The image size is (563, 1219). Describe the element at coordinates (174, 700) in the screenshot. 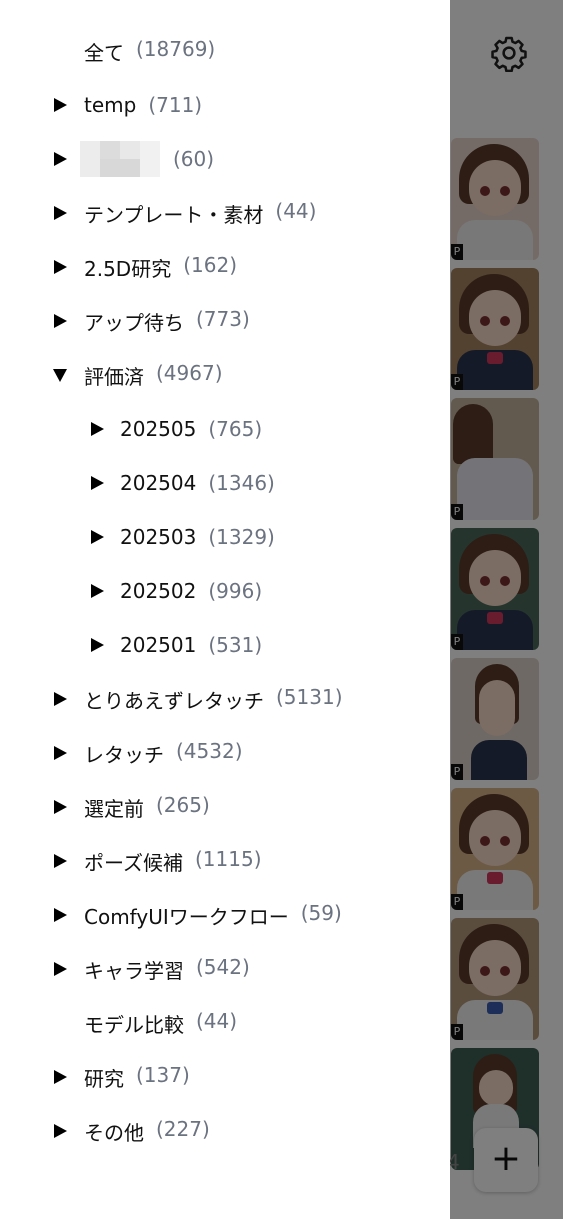

I see `folder-label: とりあえずレタッチ` at that location.